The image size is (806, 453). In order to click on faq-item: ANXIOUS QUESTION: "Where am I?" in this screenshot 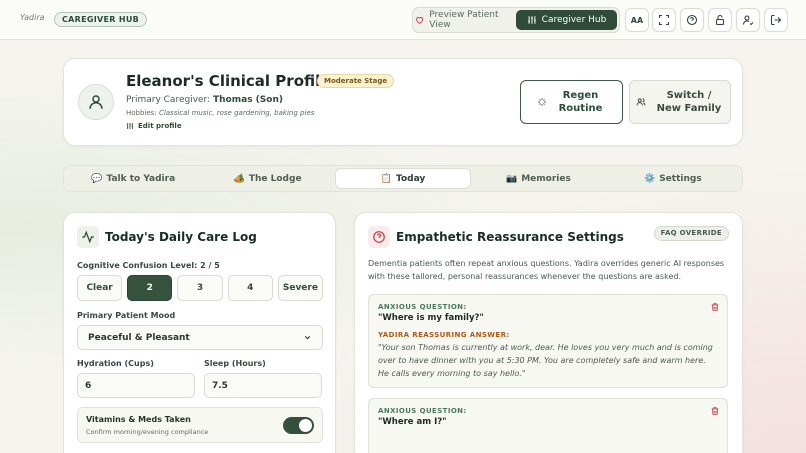, I will do `click(548, 425)`.